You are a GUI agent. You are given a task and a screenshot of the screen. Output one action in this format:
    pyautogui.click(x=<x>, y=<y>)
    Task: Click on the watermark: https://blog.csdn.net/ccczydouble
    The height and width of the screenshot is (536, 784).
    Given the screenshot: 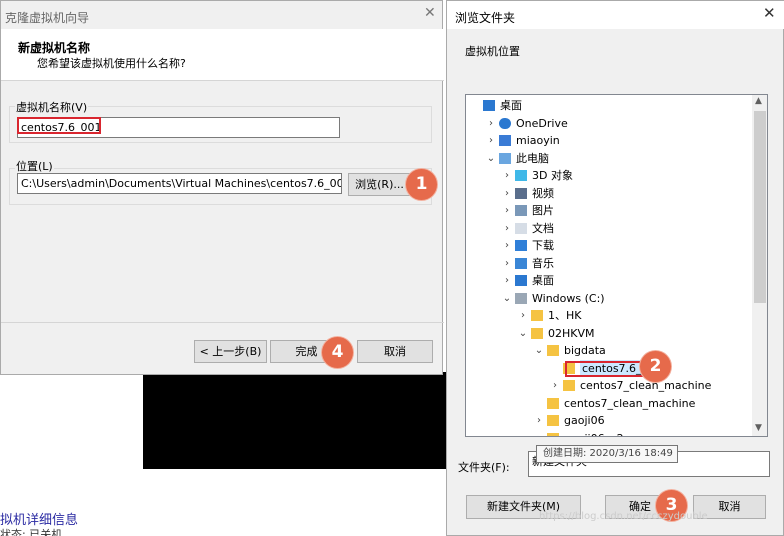 What is the action you would take?
    pyautogui.click(x=623, y=516)
    